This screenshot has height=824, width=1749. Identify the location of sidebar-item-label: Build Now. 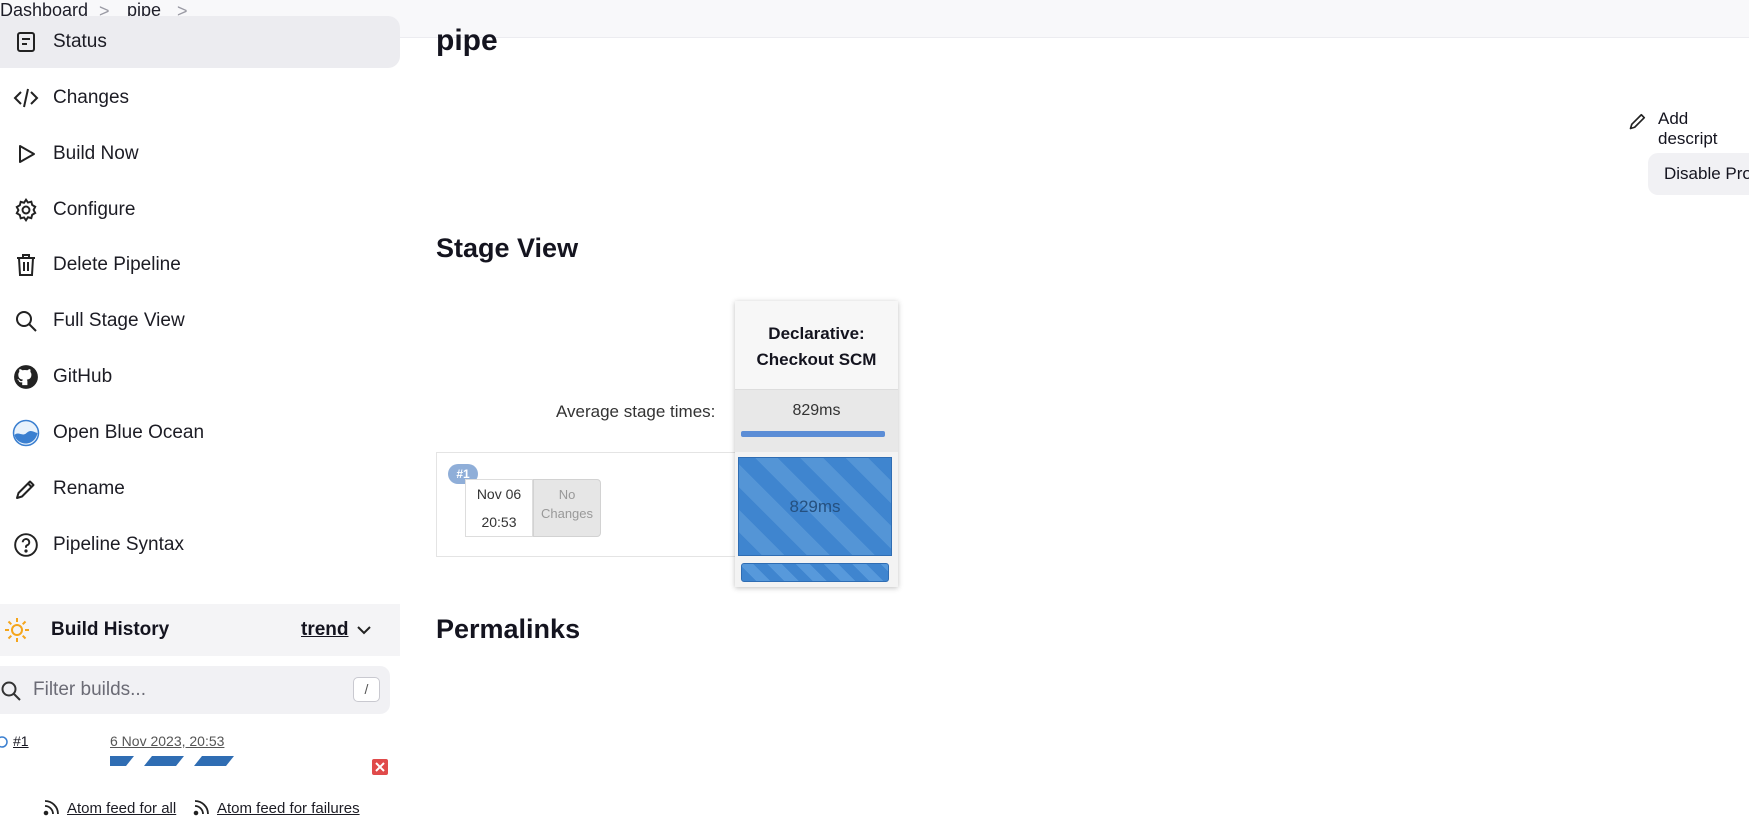
(96, 153).